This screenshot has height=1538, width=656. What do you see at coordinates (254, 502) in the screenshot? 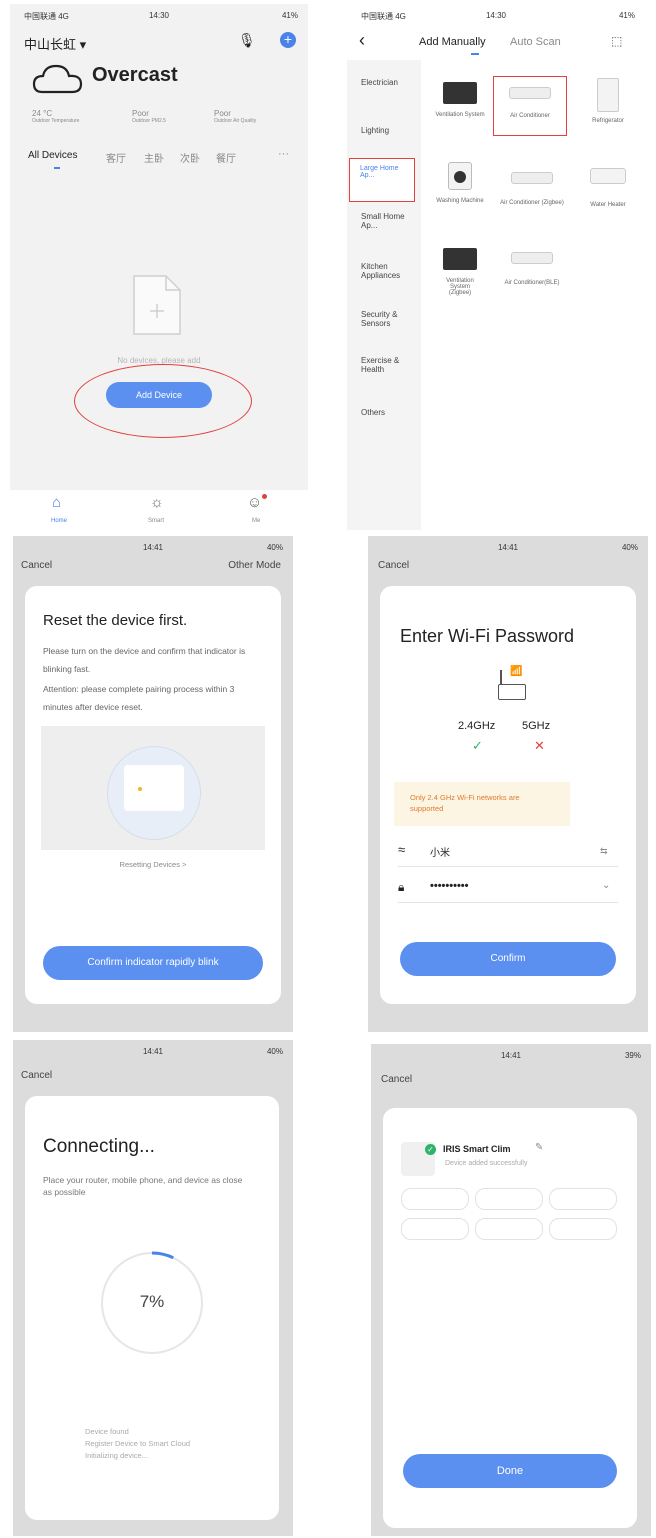
I see `profile-icon: ☺` at bounding box center [254, 502].